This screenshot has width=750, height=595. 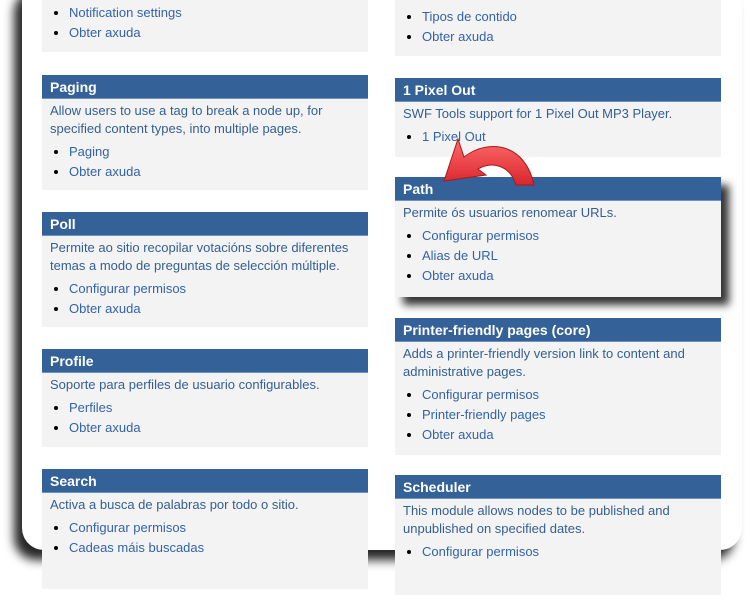 I want to click on module-links: Configurar permisos Obter axuda, so click(x=205, y=299).